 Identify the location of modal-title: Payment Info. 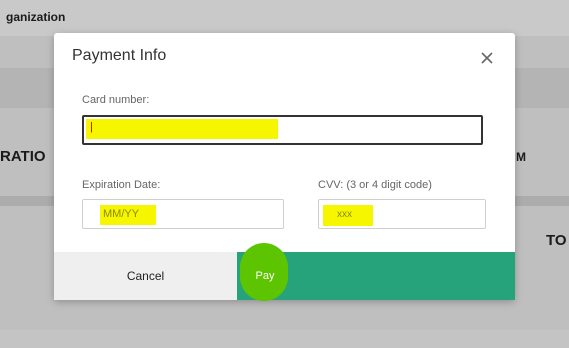
(119, 55).